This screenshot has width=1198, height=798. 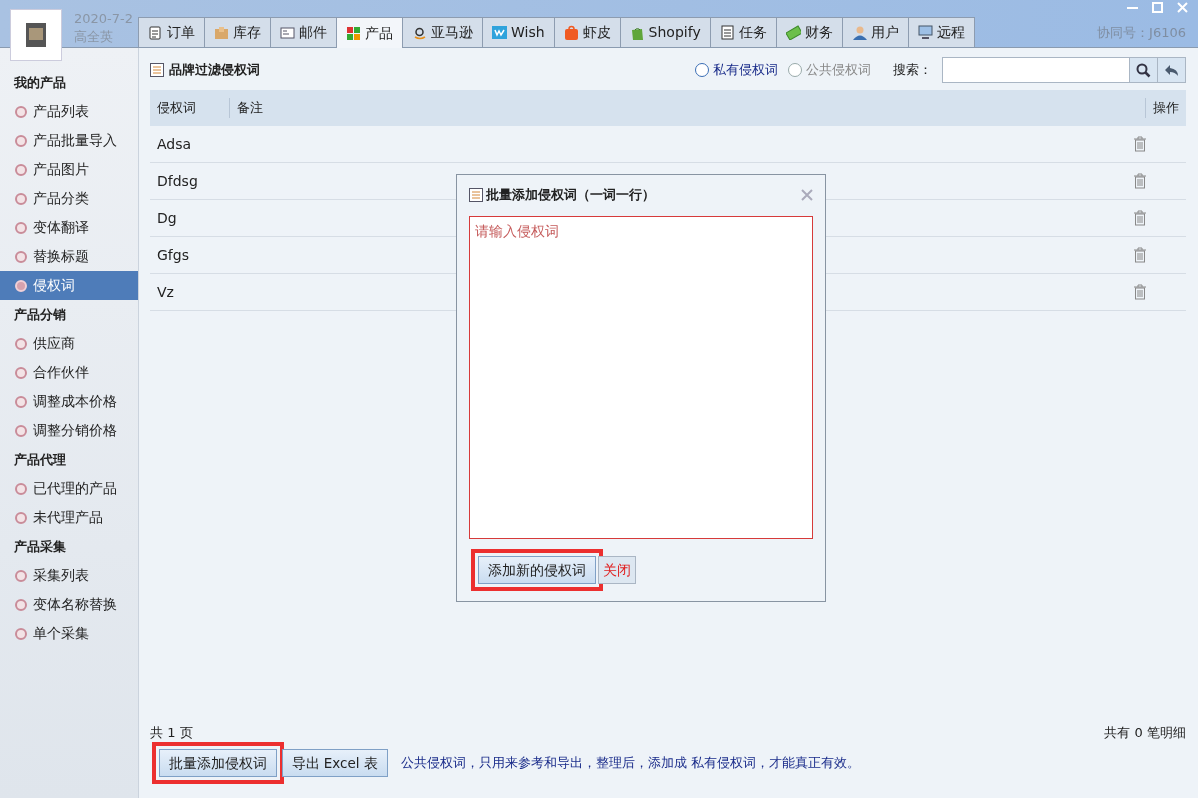 What do you see at coordinates (69, 227) in the screenshot?
I see `sidebar-item: 变体翻译` at bounding box center [69, 227].